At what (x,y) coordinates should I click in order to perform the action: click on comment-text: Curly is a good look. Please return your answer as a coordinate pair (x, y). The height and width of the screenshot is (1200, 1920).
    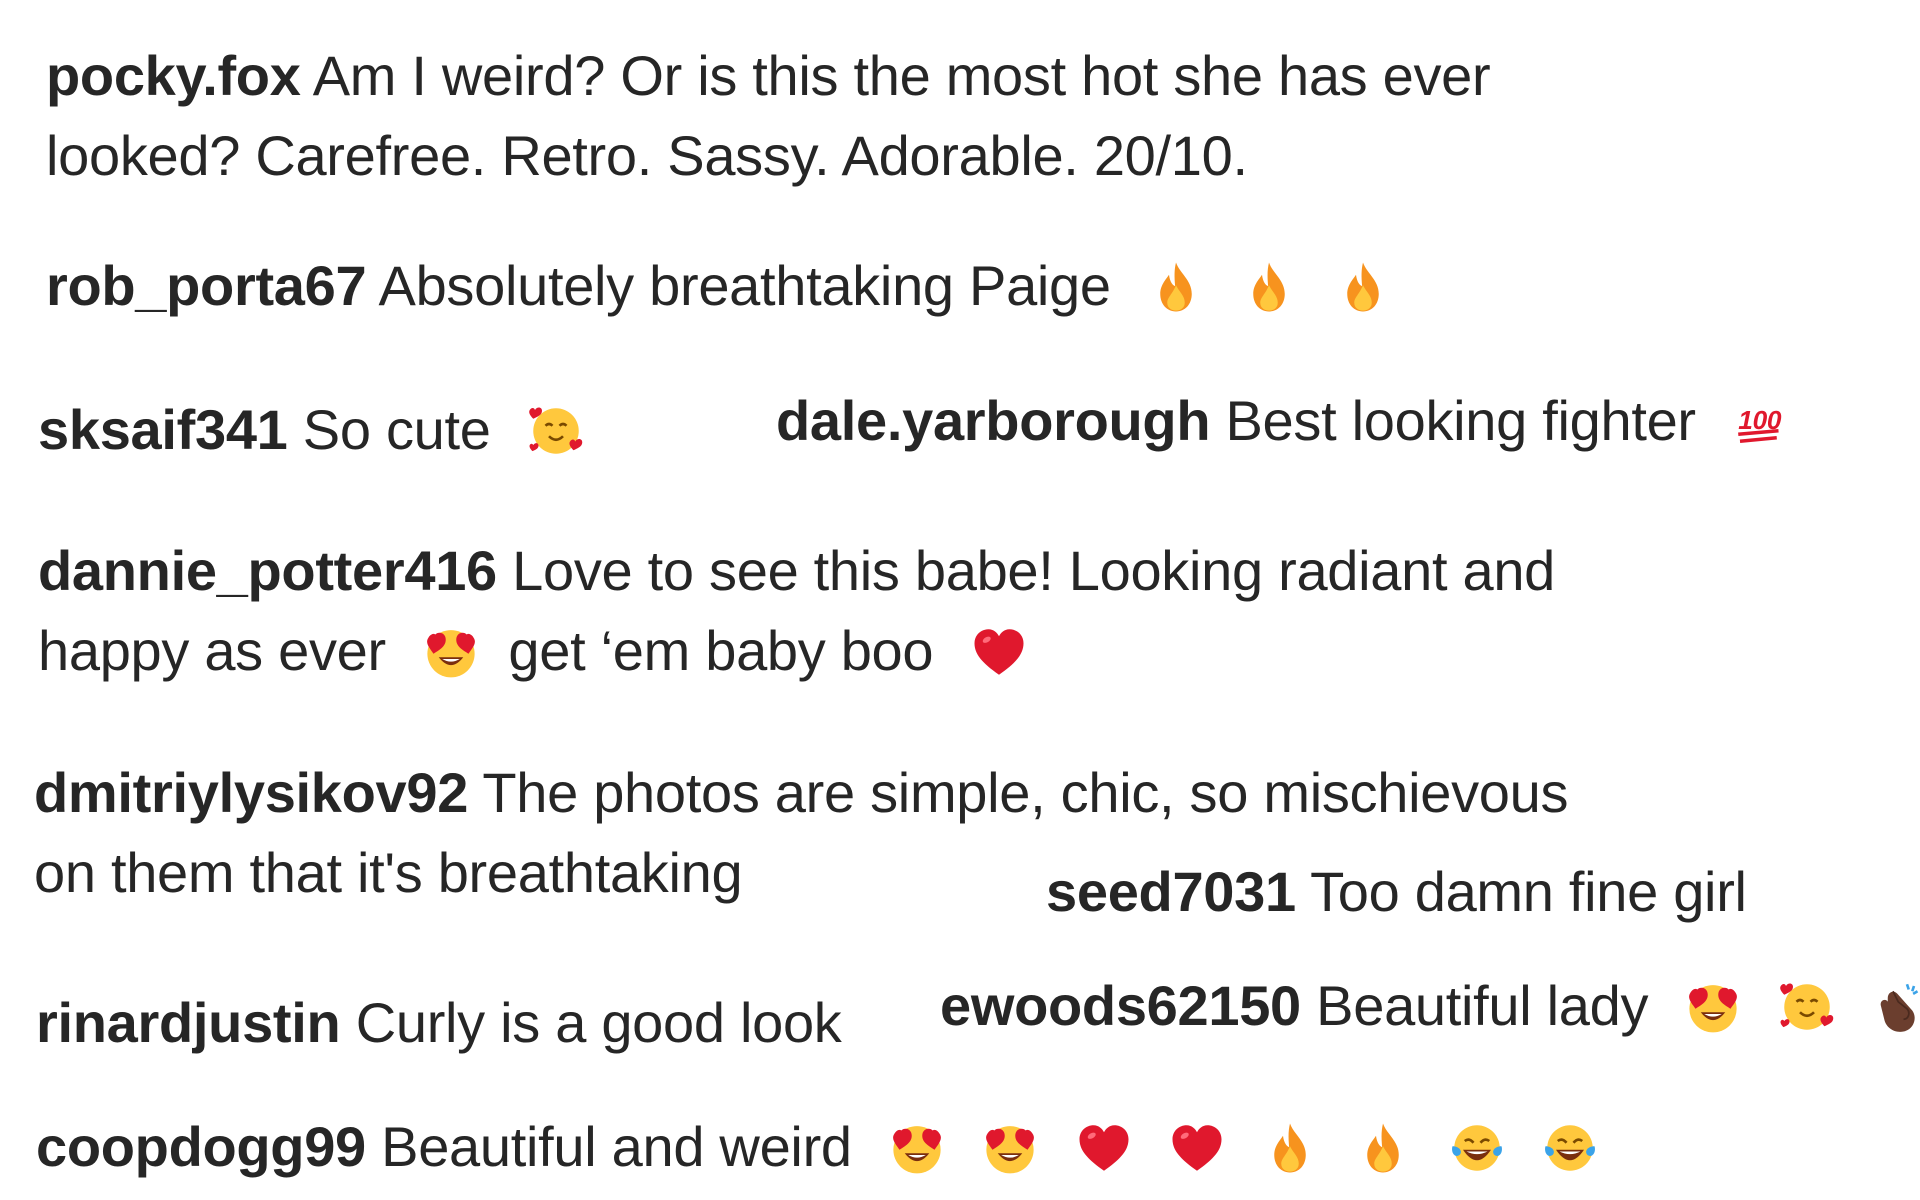
    Looking at the image, I should click on (598, 1022).